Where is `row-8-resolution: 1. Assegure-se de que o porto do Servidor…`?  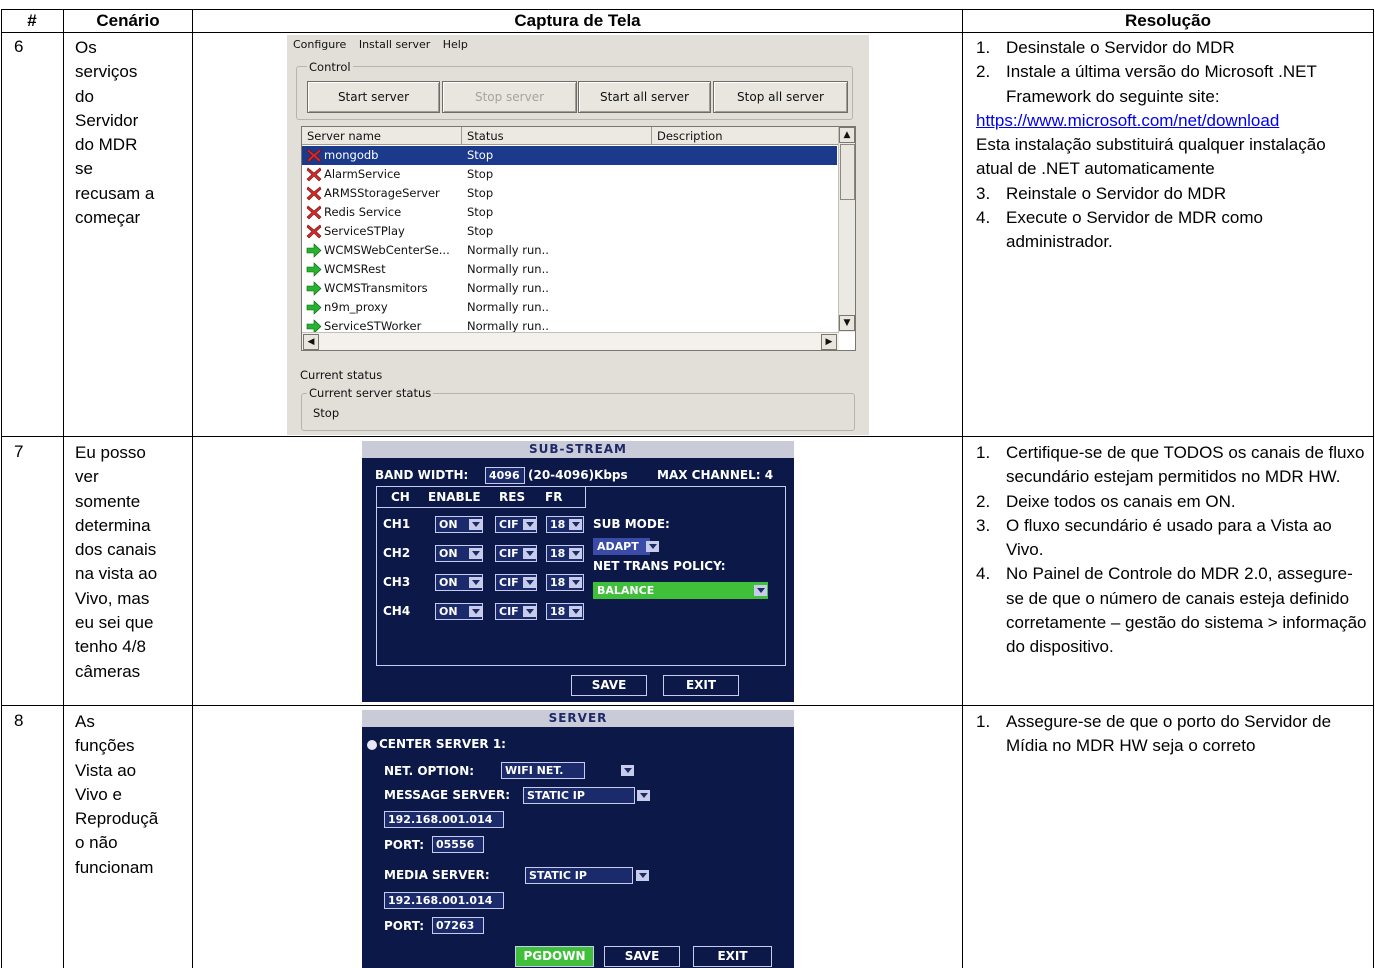 row-8-resolution: 1. Assegure-se de que o porto do Servidor… is located at coordinates (1172, 734).